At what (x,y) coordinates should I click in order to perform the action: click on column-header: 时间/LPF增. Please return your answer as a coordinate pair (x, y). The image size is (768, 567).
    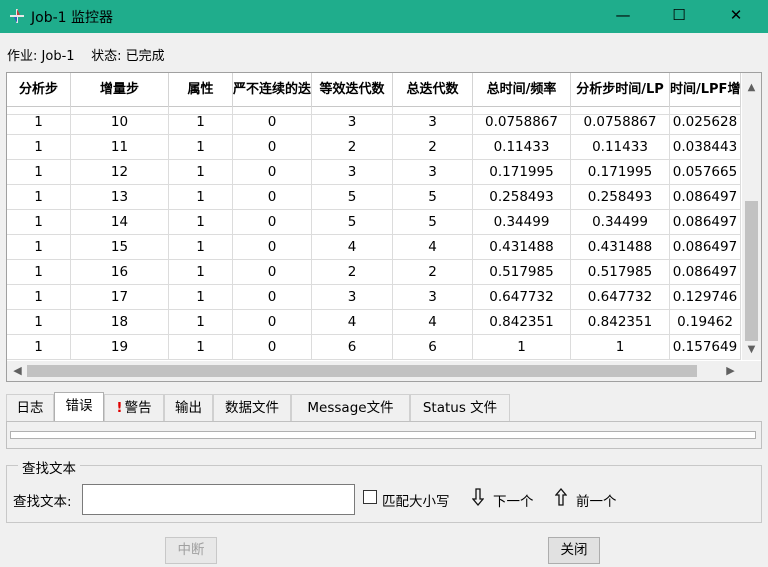
    Looking at the image, I should click on (705, 90).